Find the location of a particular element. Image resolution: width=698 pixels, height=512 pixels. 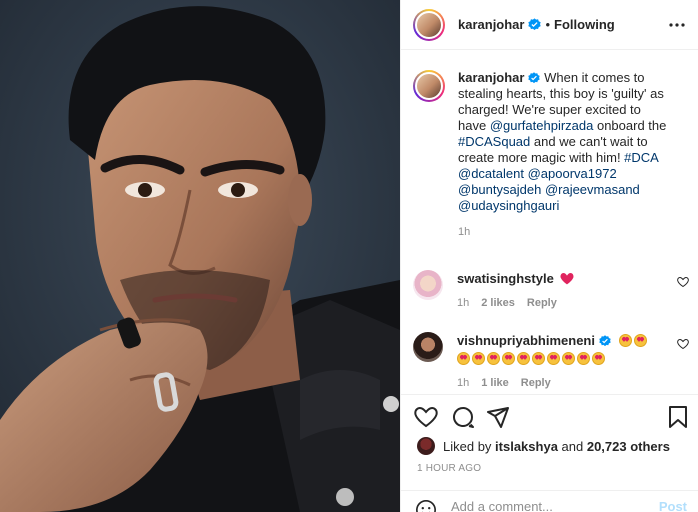

mention-link: @udaysinghgauri is located at coordinates (508, 205).